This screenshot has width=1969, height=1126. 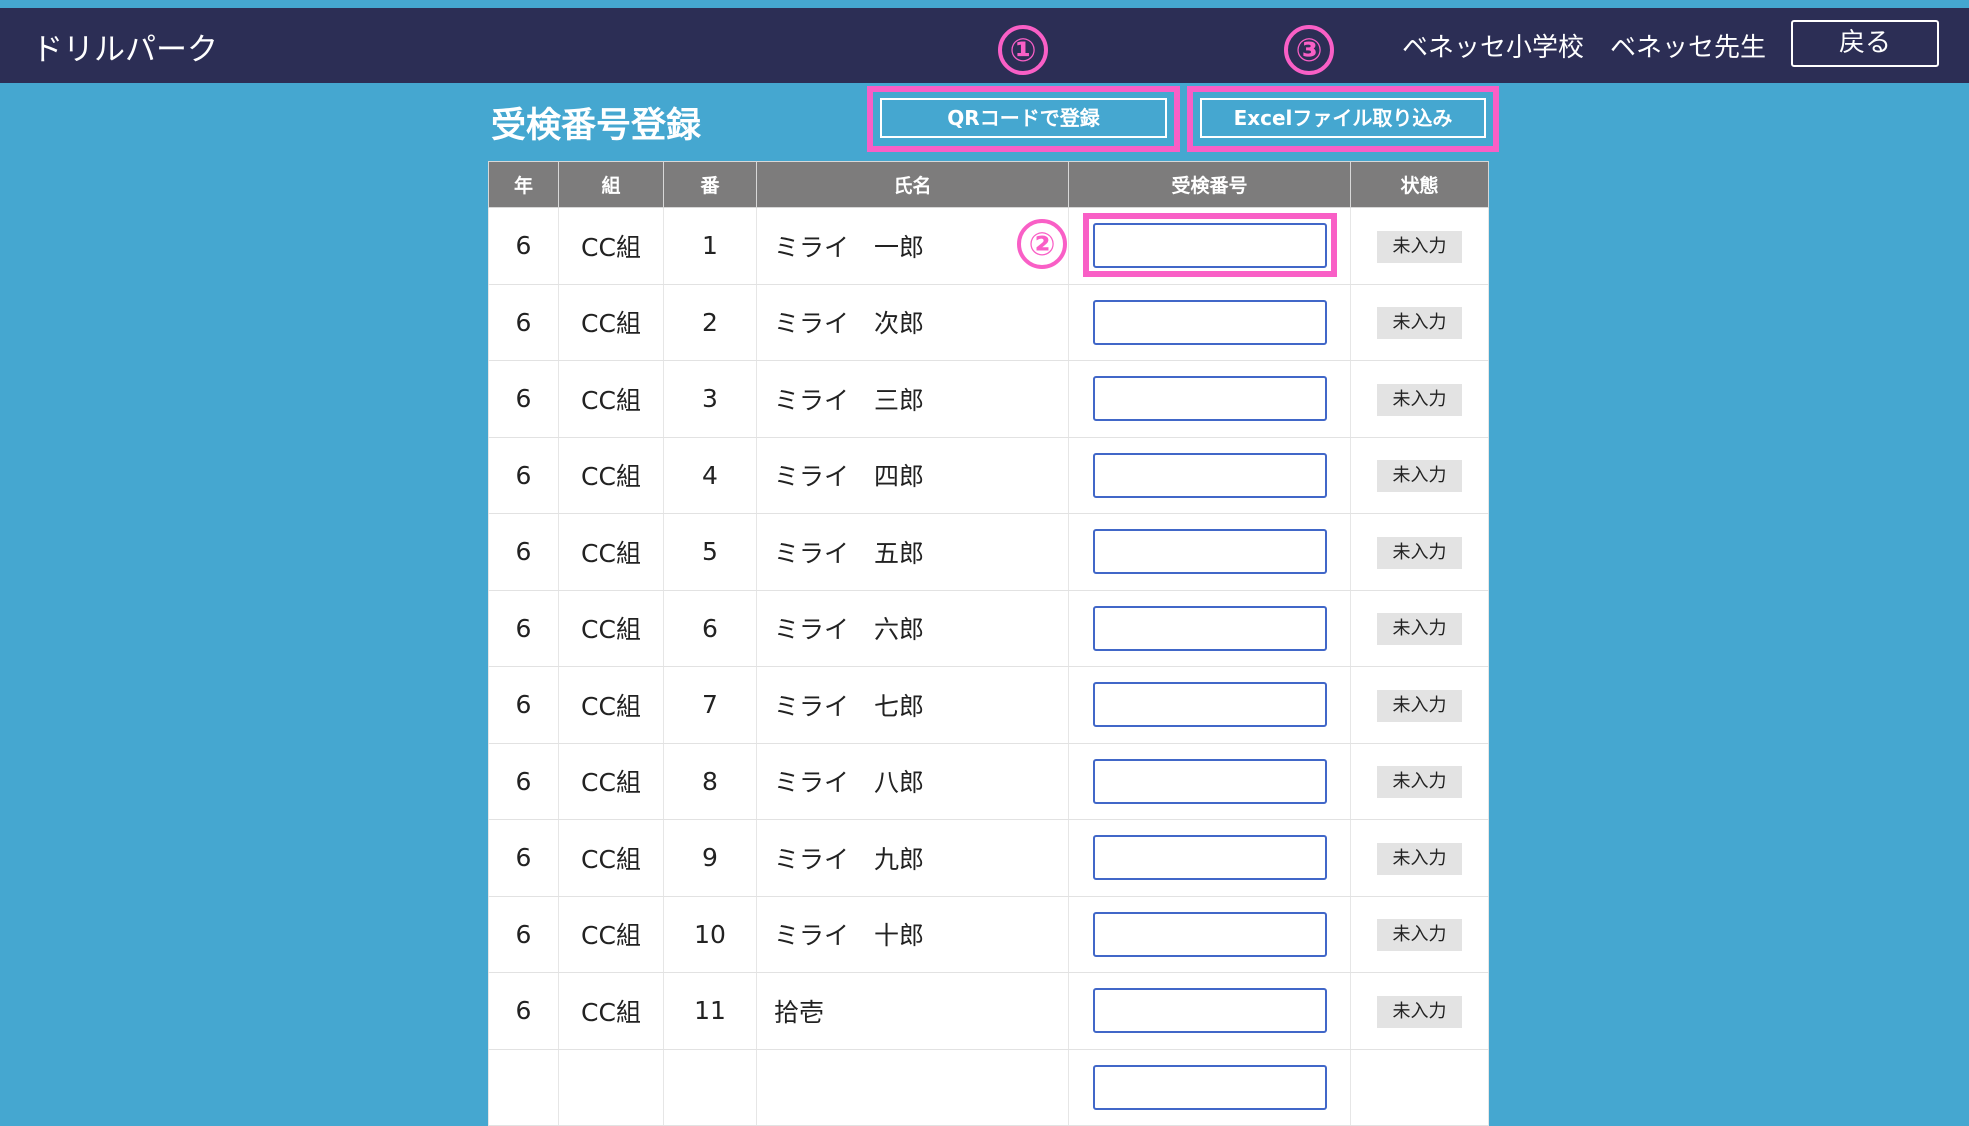 What do you see at coordinates (1309, 50) in the screenshot?
I see `annotation-marker-3: ③` at bounding box center [1309, 50].